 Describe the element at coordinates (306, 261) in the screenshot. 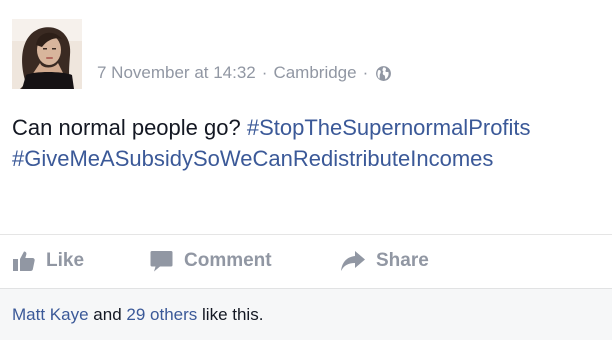

I see `post-action-bar: Like Comment Share` at that location.